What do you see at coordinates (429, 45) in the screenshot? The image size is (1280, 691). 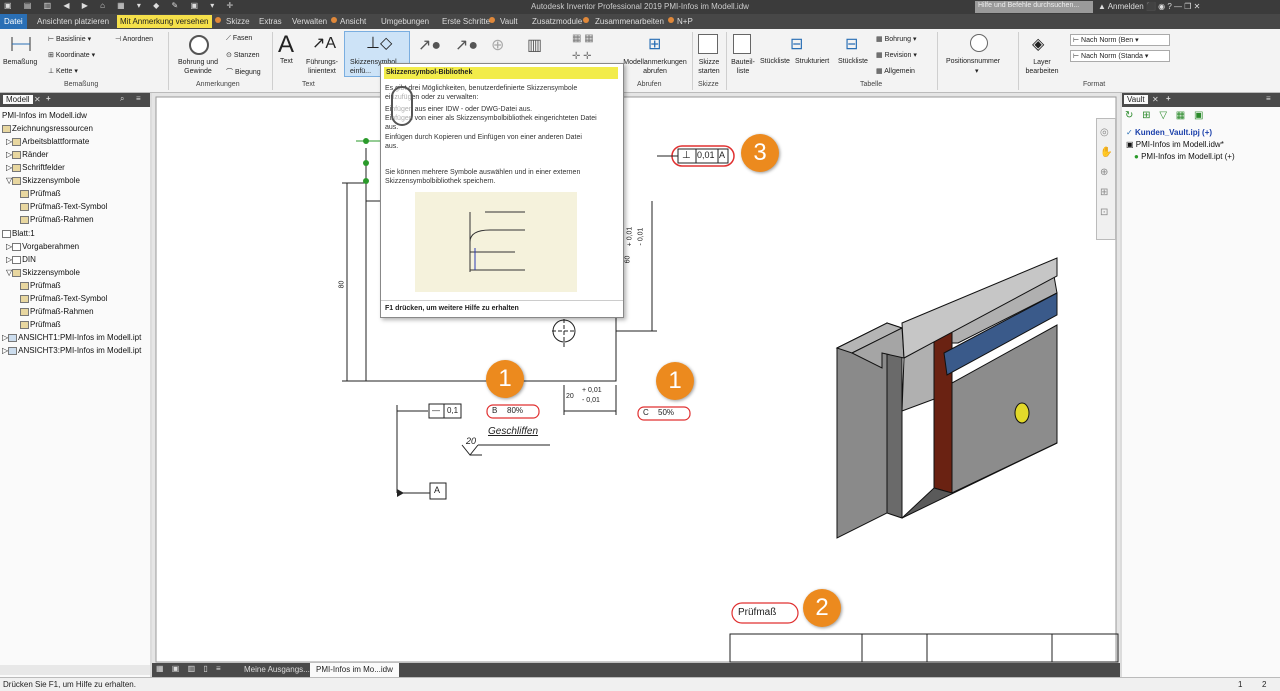 I see `leader-icon: ↗●` at bounding box center [429, 45].